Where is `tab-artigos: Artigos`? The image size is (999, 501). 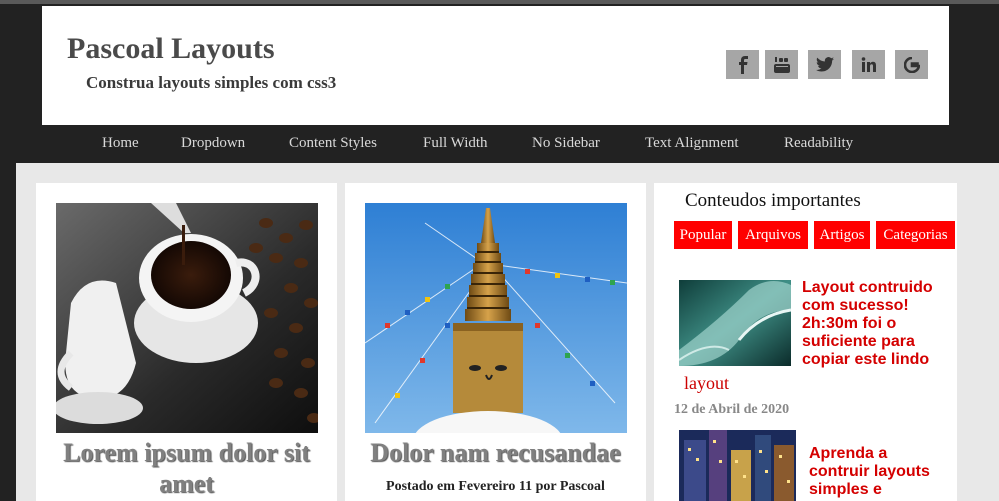
tab-artigos: Artigos is located at coordinates (842, 235).